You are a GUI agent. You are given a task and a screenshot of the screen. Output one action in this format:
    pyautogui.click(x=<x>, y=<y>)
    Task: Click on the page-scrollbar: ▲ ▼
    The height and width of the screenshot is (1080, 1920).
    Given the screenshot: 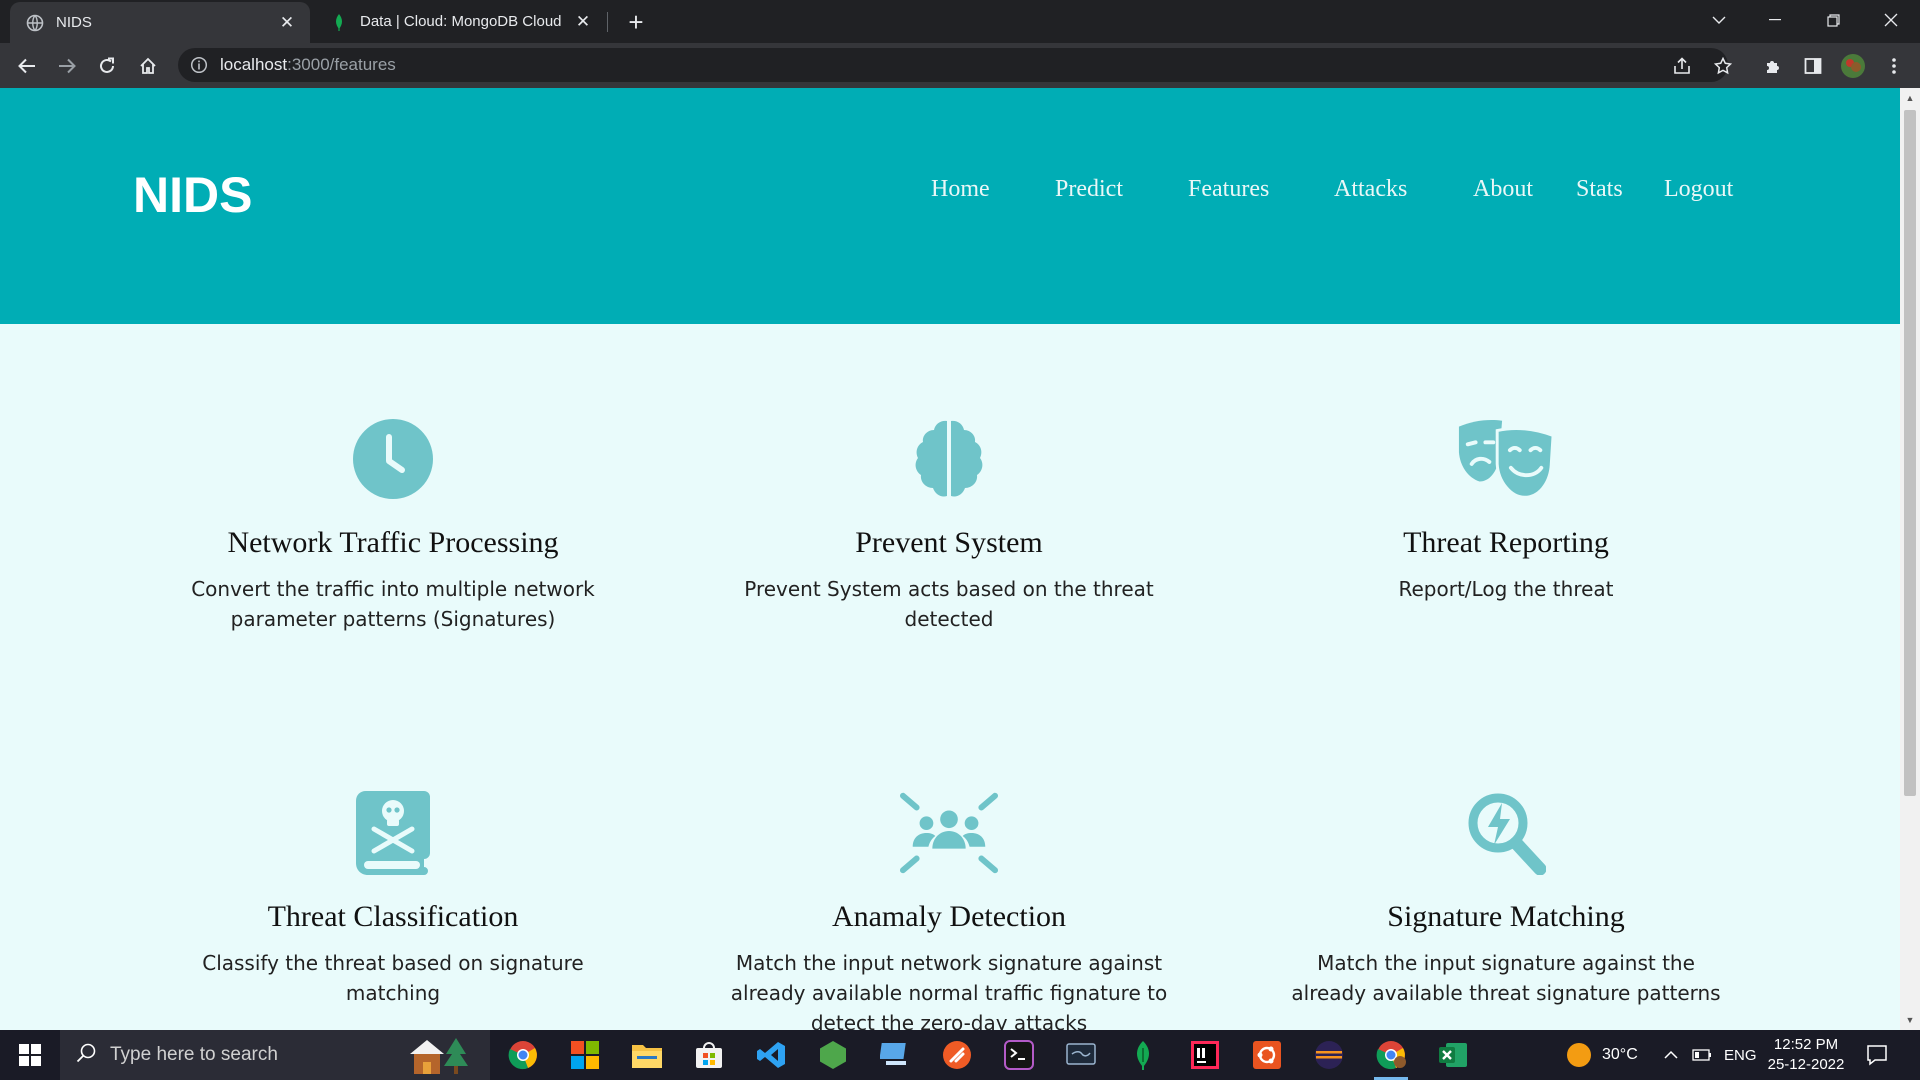 What is the action you would take?
    pyautogui.click(x=1910, y=559)
    